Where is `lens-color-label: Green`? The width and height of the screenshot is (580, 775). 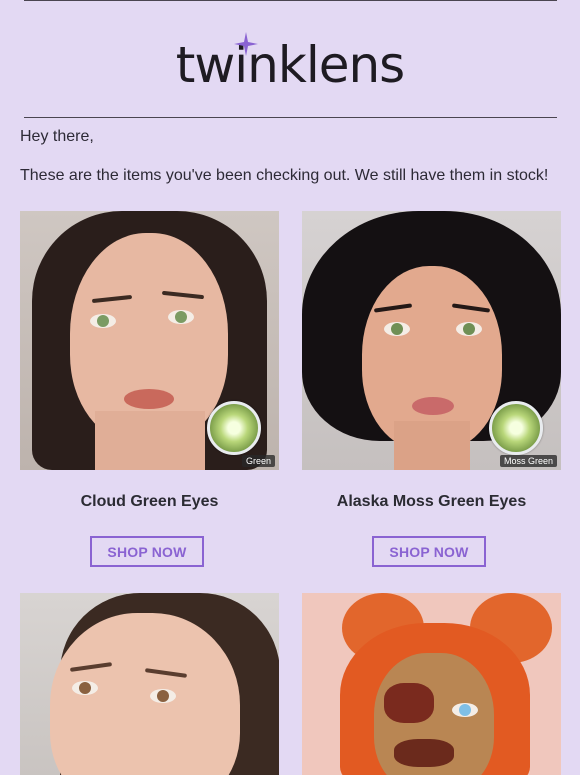 lens-color-label: Green is located at coordinates (258, 461).